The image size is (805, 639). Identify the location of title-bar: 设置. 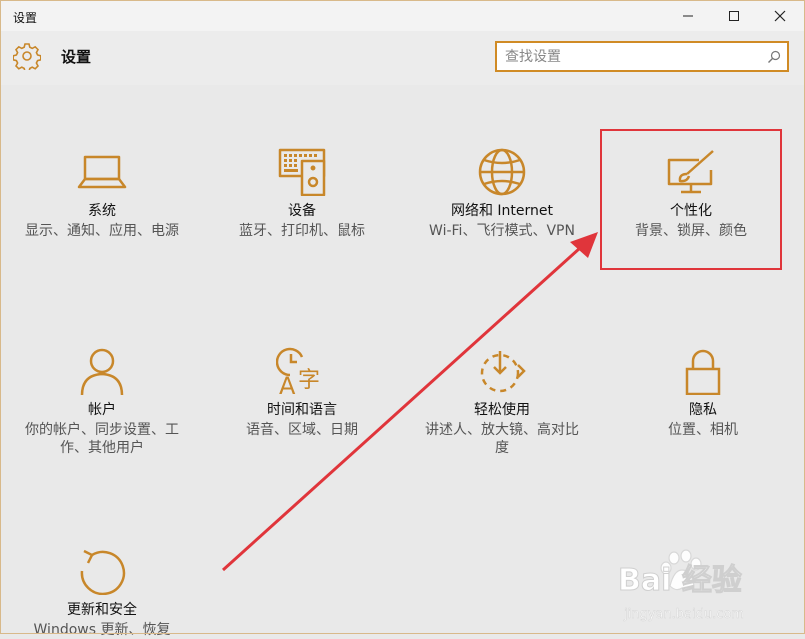
(402, 16).